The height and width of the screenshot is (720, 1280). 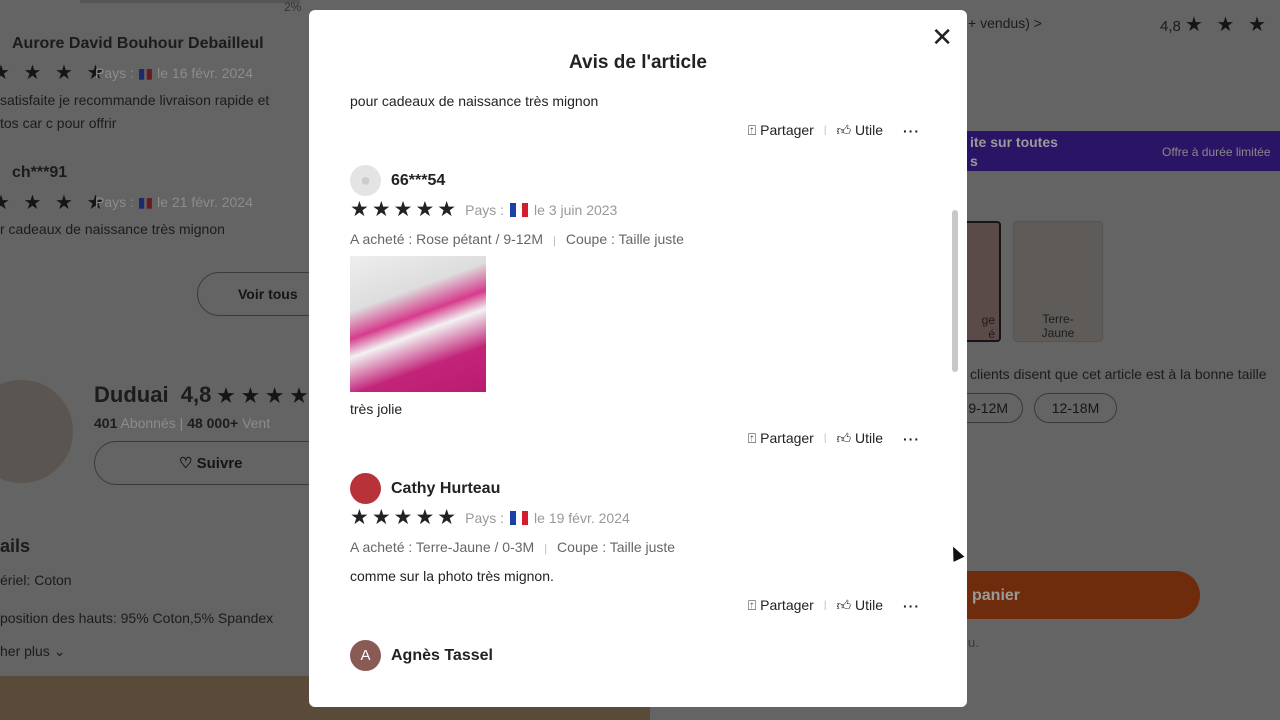 I want to click on heart-icon: ♡, so click(x=188, y=463).